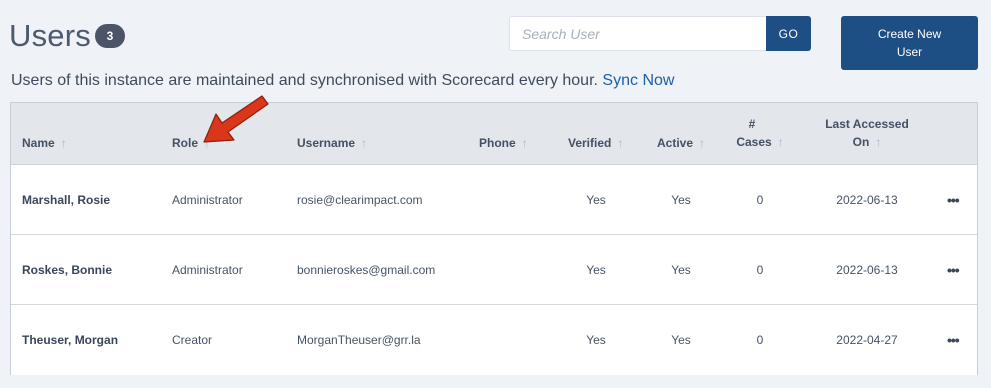  What do you see at coordinates (503, 143) in the screenshot?
I see `column-header-phone: Phone ↑` at bounding box center [503, 143].